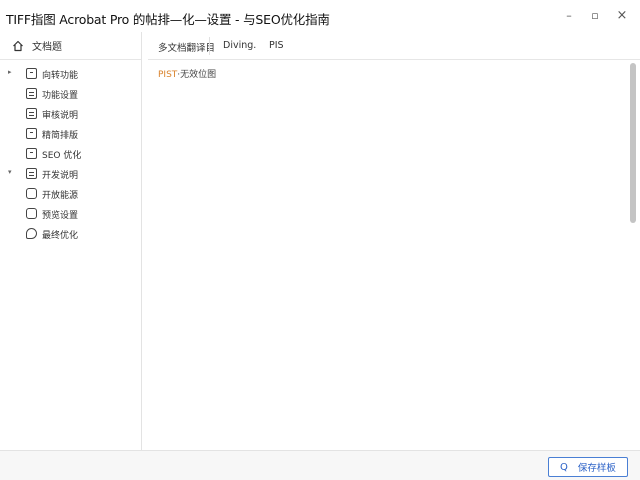 The image size is (640, 480). I want to click on sidebar-item-label: 最终优化, so click(60, 236).